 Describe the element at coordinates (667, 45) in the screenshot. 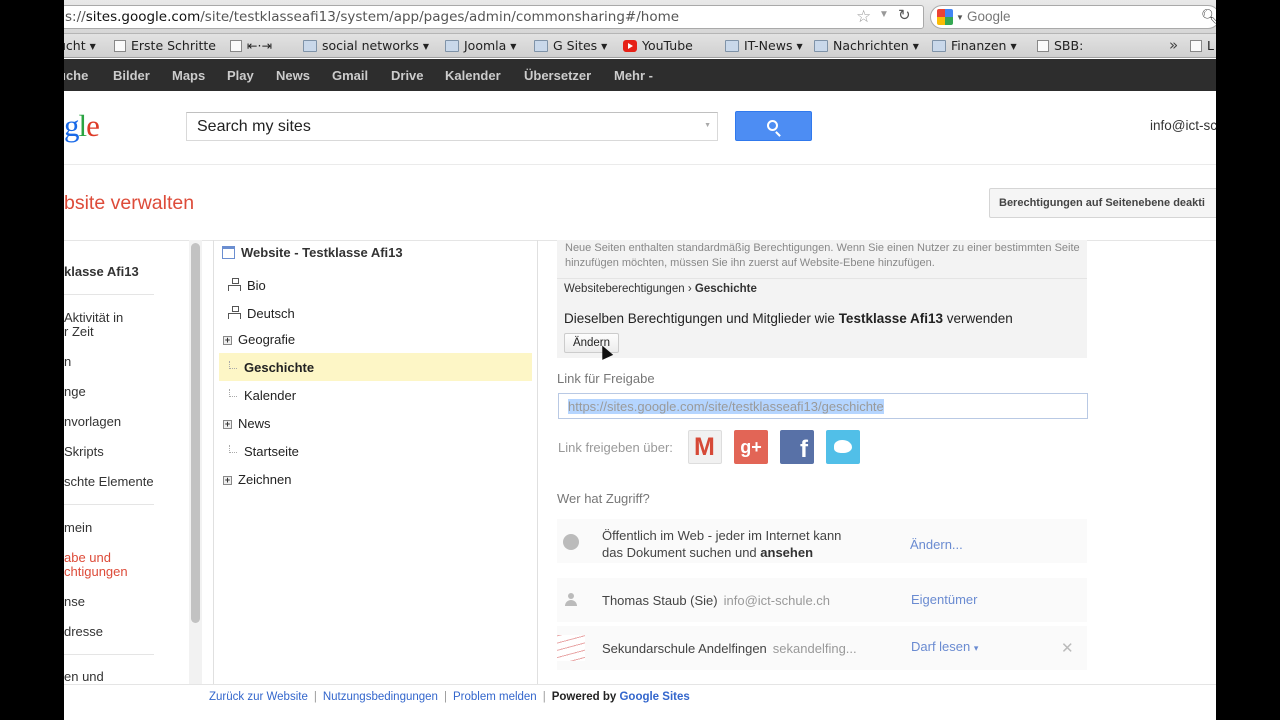

I see `bookmark-label: YouTube` at that location.